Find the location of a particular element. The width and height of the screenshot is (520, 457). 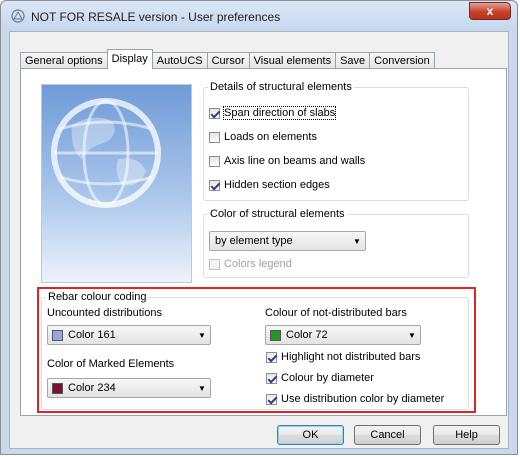

globe-icon is located at coordinates (106, 153).